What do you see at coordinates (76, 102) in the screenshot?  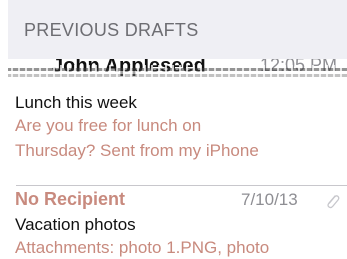 I see `draft-subject: Lunch this week` at bounding box center [76, 102].